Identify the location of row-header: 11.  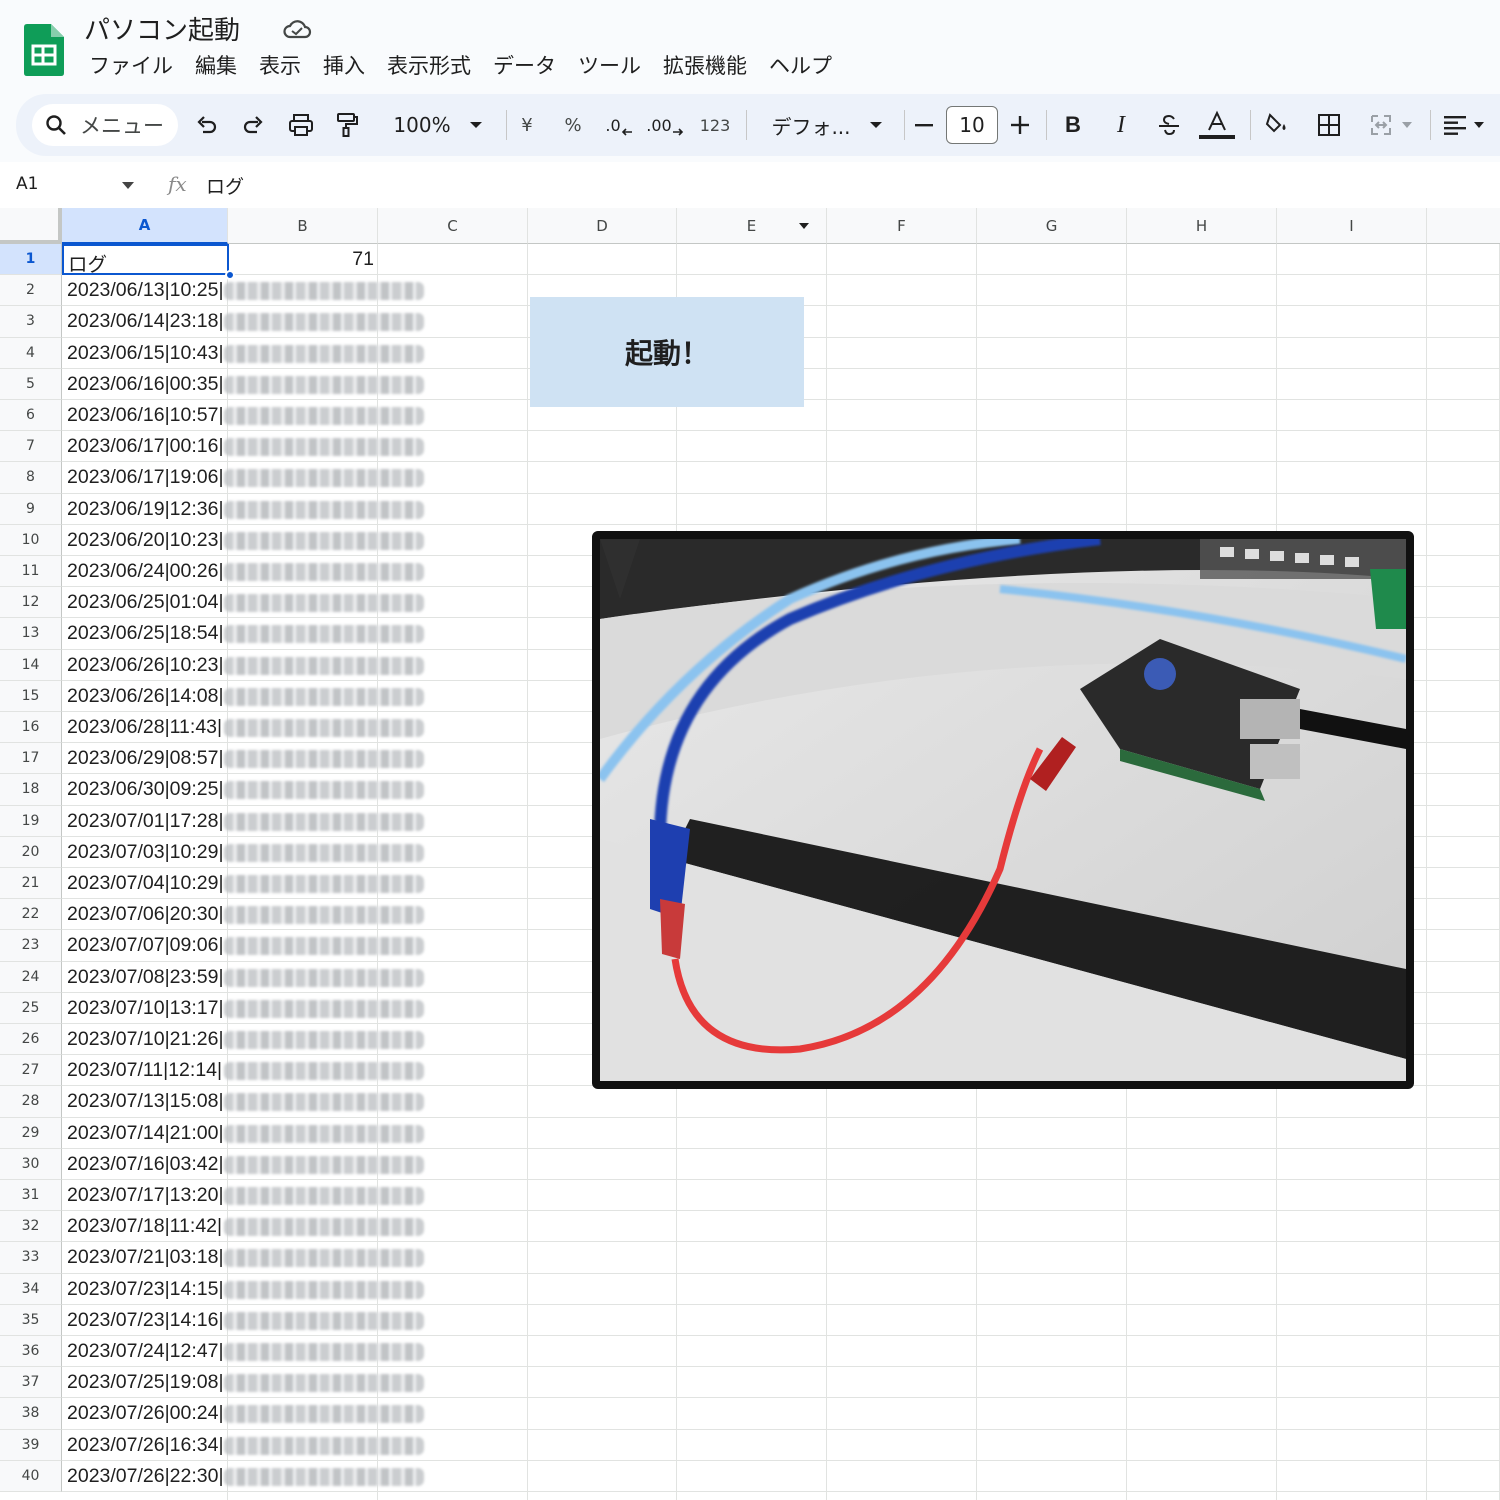
(31, 572).